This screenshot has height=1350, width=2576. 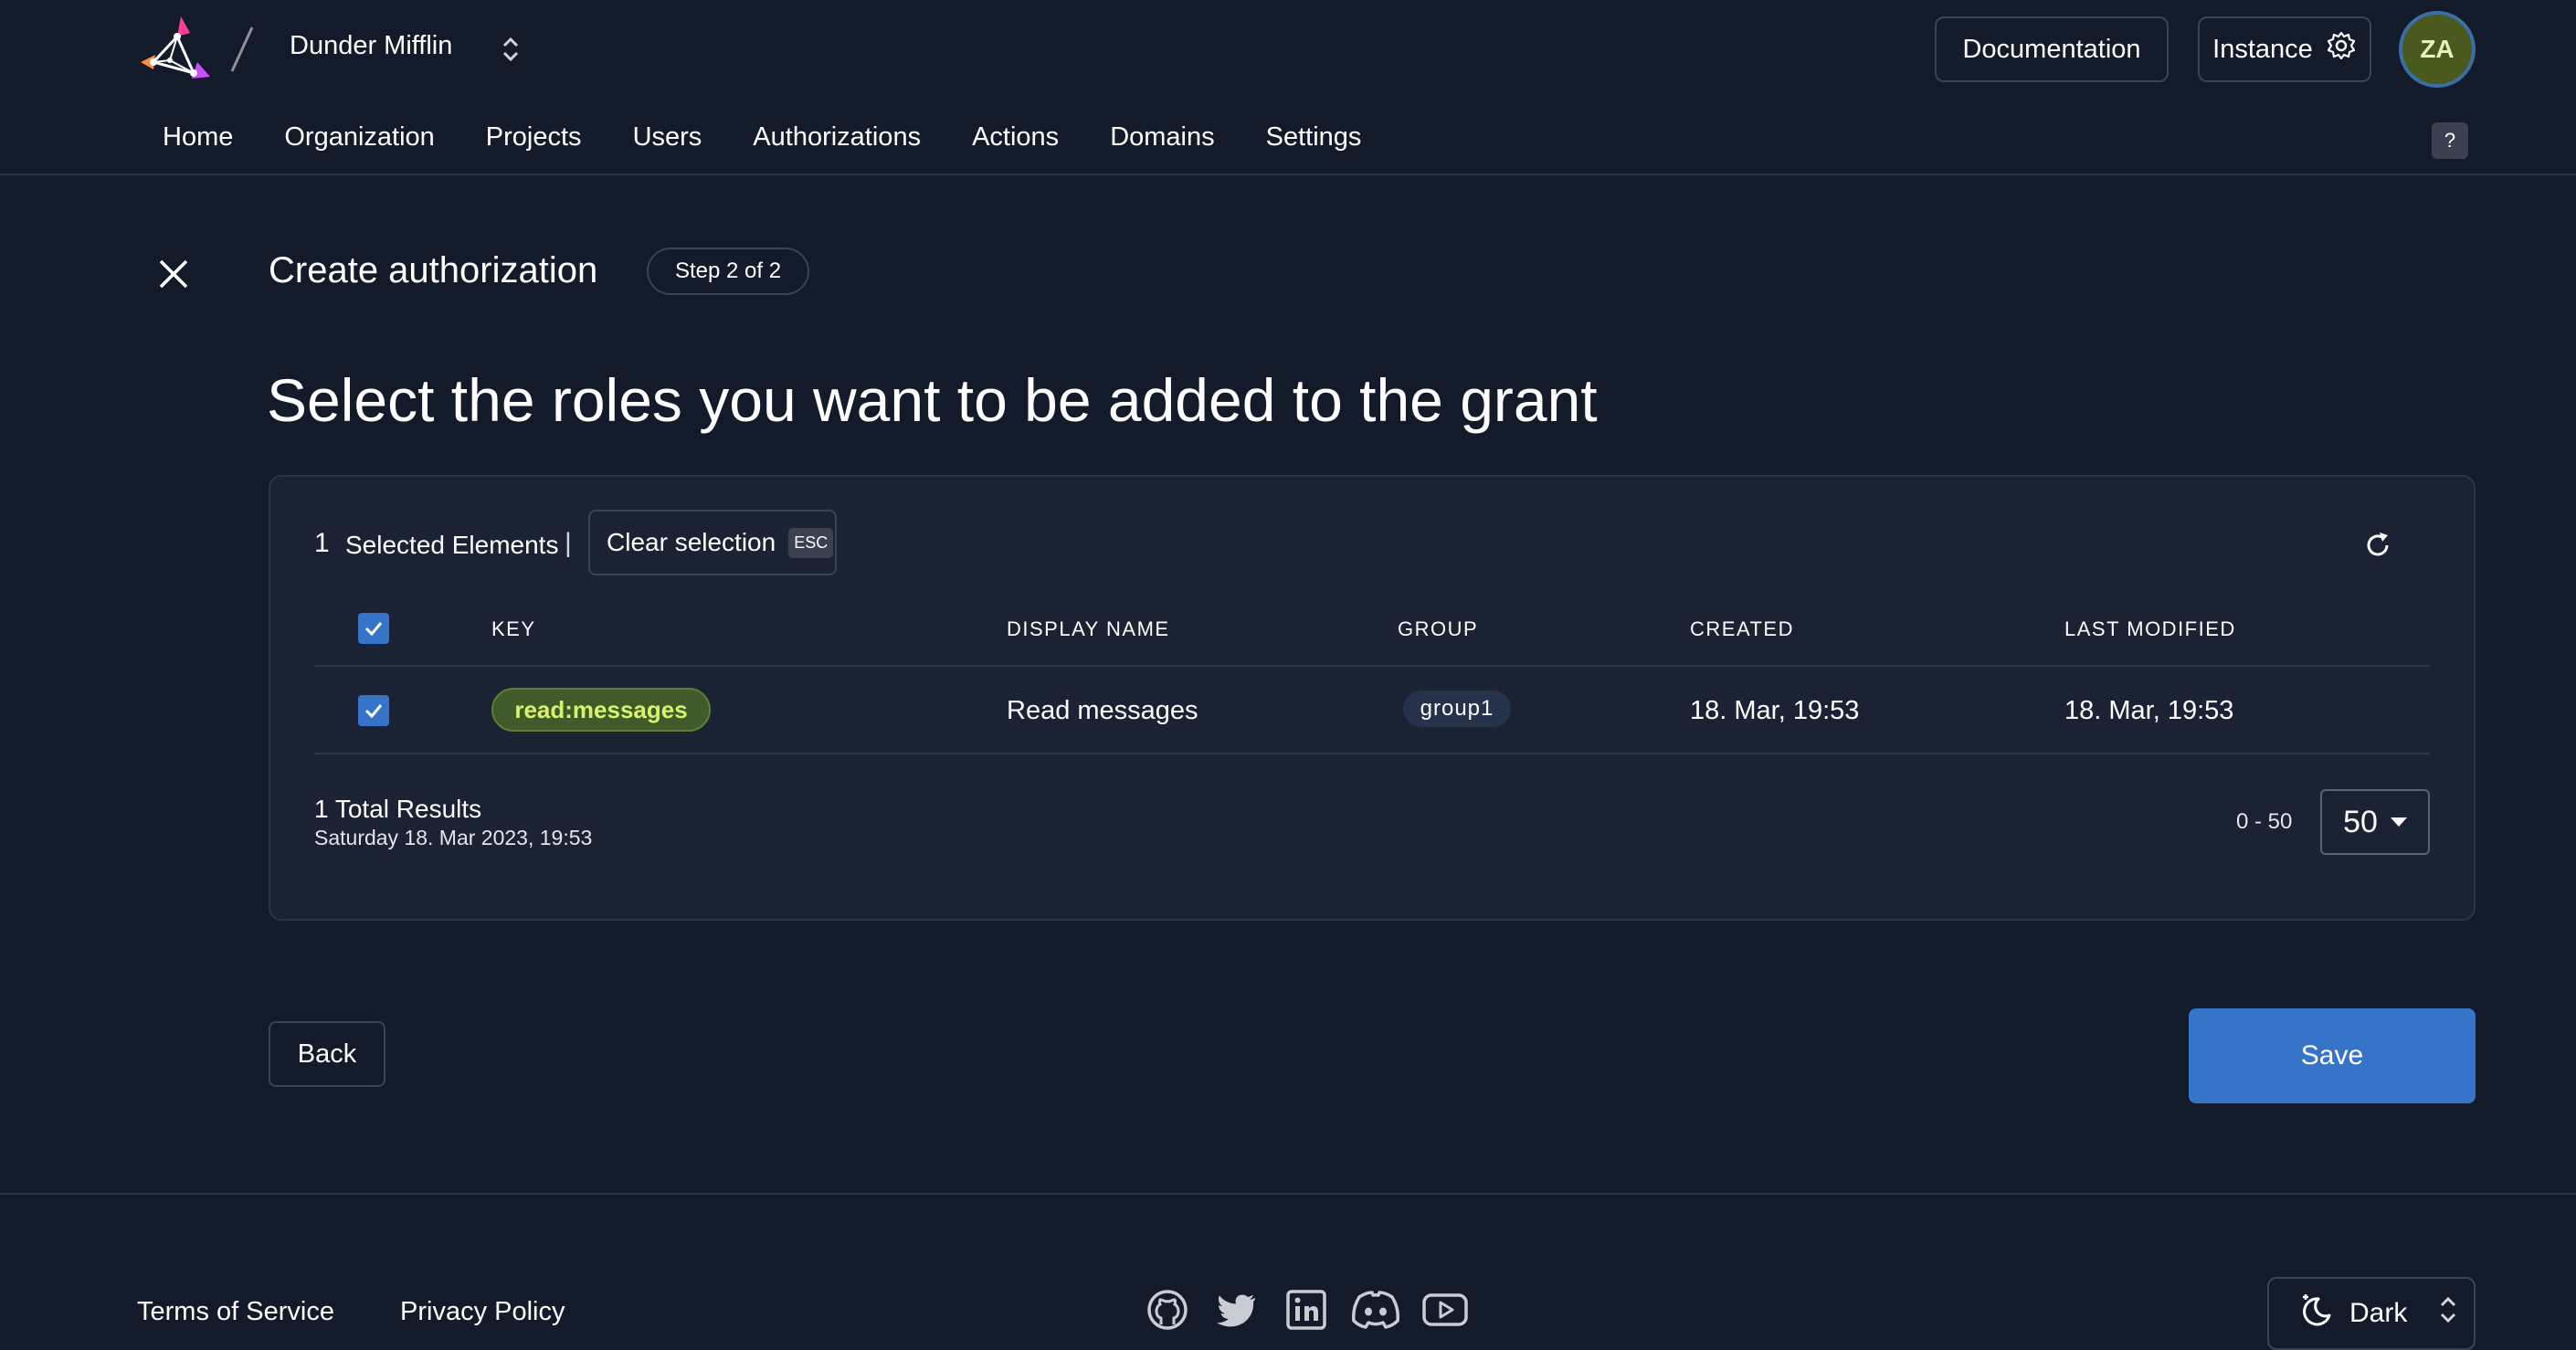 What do you see at coordinates (1374, 1310) in the screenshot?
I see `discord-icon` at bounding box center [1374, 1310].